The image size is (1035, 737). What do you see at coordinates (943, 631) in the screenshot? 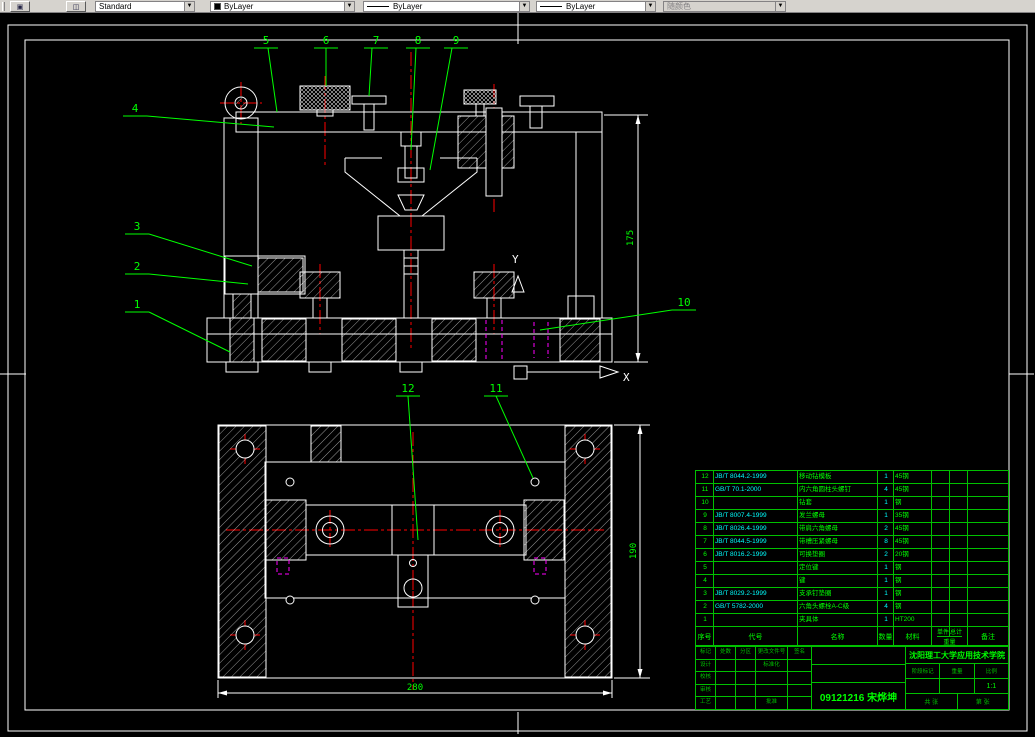
I see `bom-header-unit: 单件` at bounding box center [943, 631].